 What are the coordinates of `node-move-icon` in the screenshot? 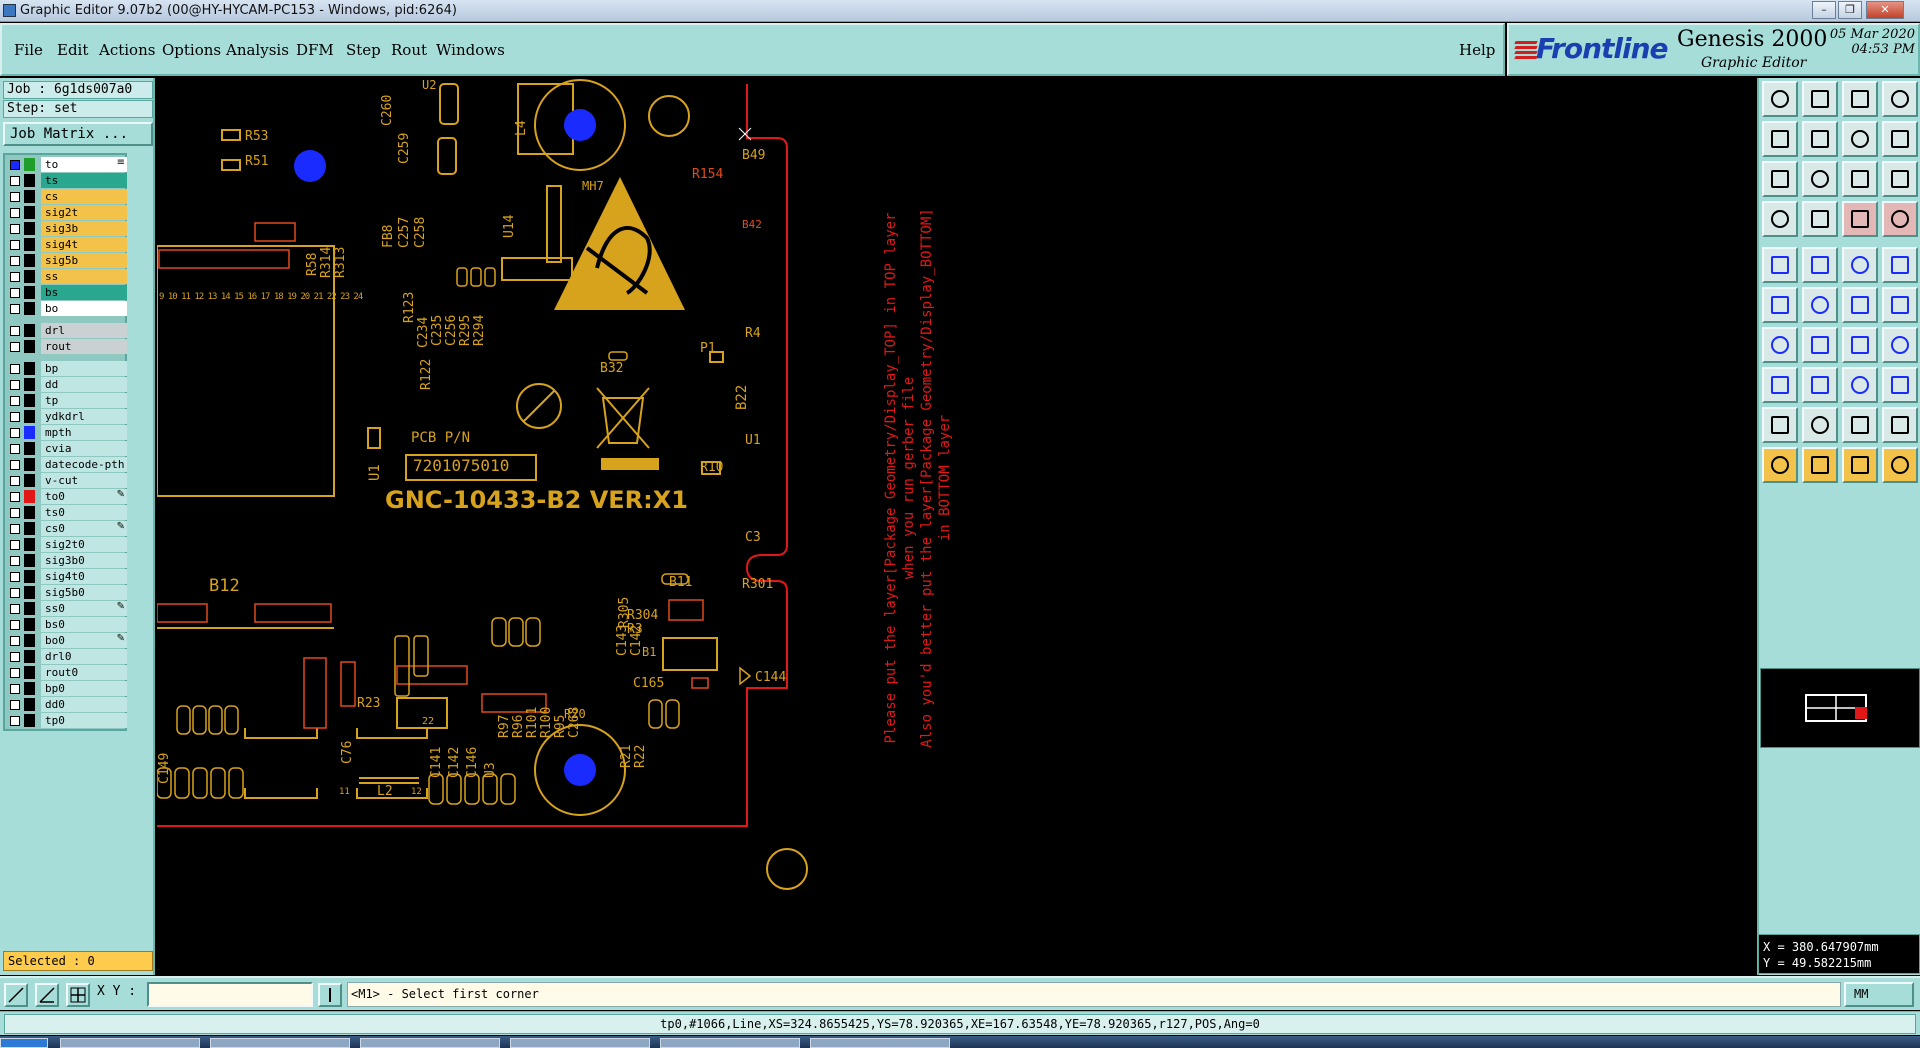 It's located at (1860, 305).